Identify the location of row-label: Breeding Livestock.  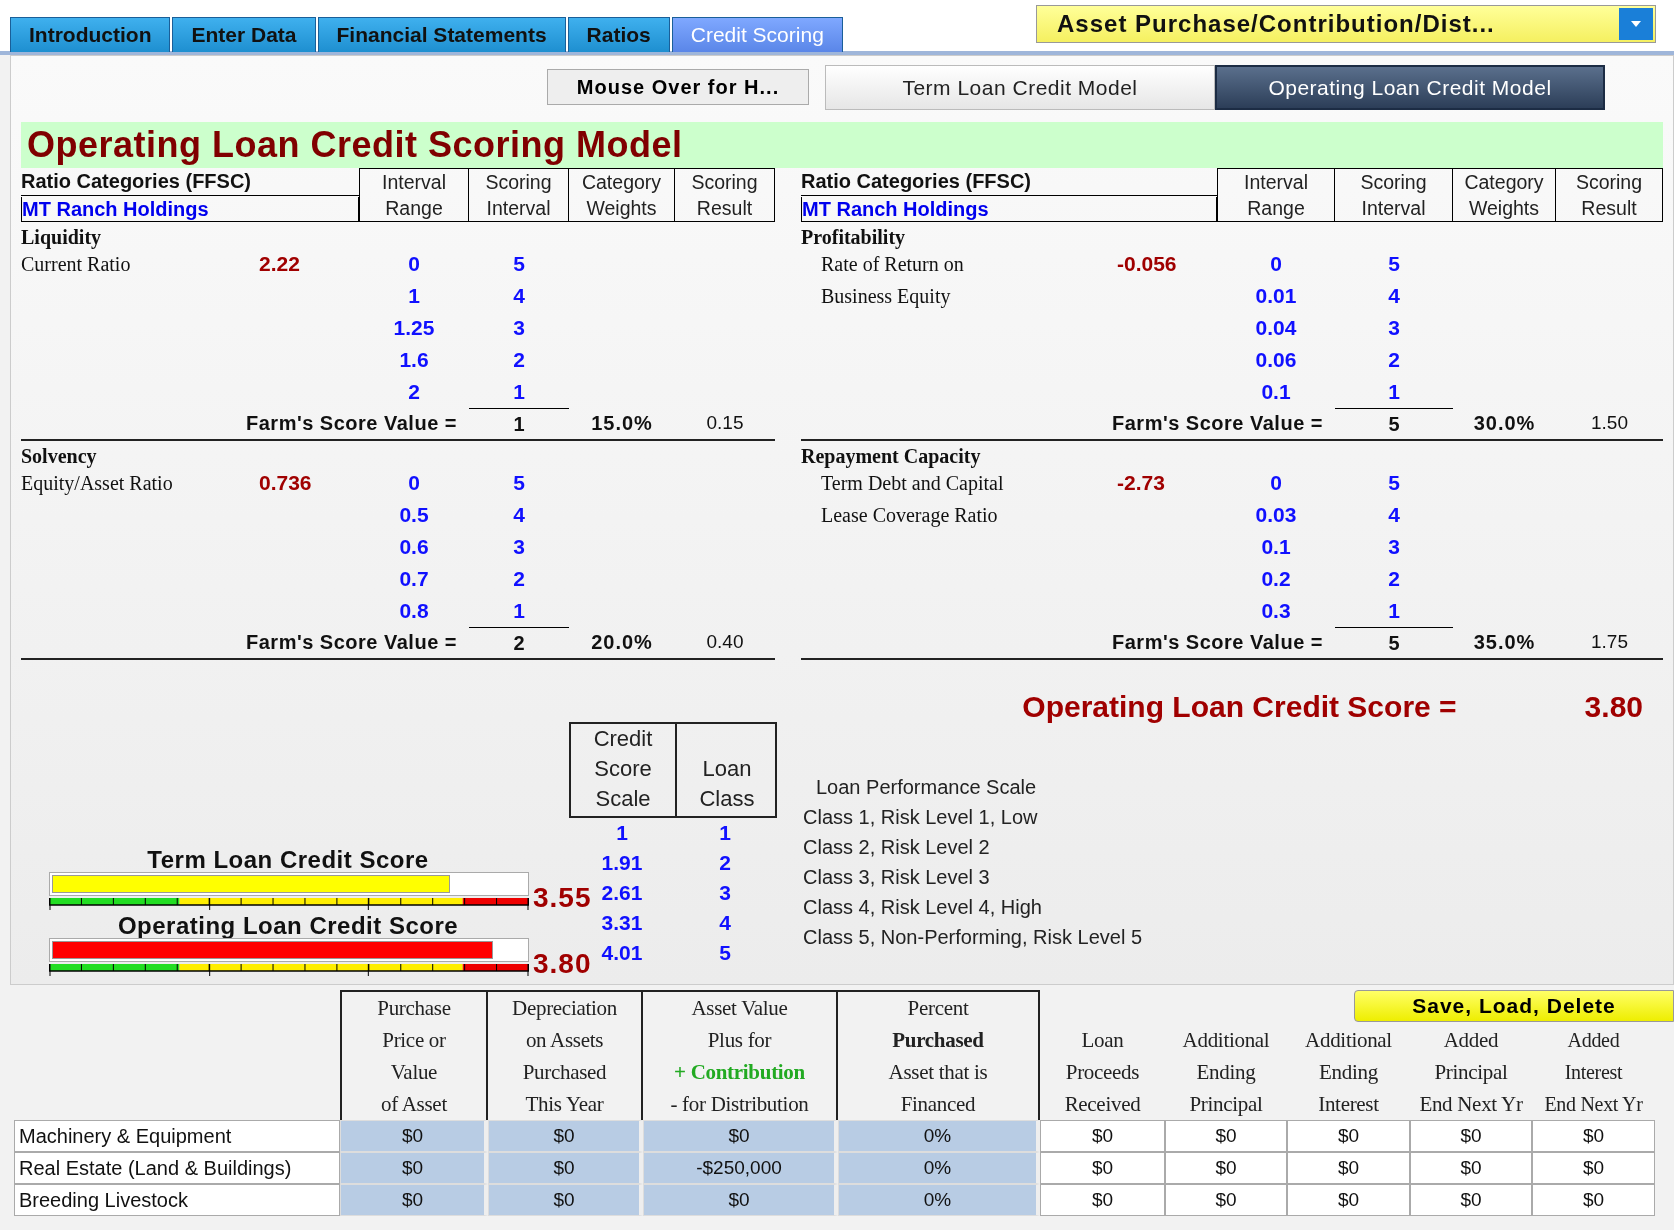
(177, 1200).